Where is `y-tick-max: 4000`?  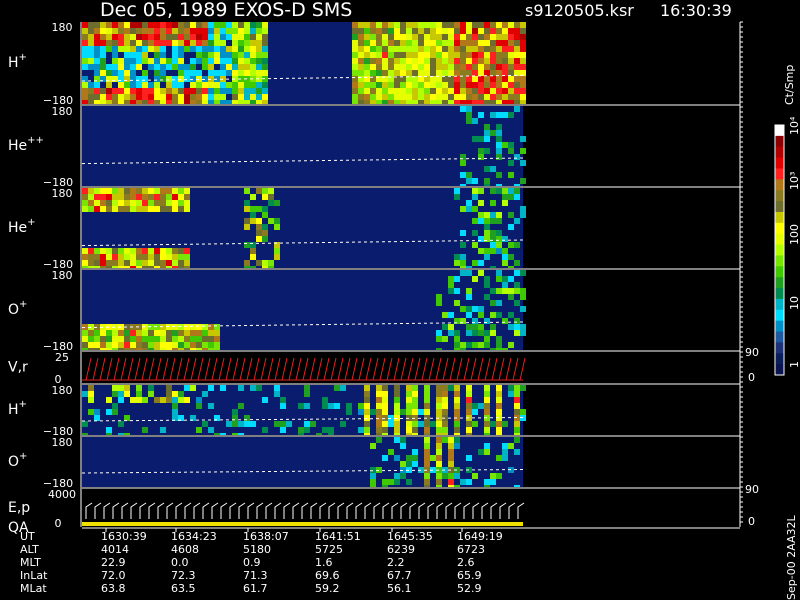 y-tick-max: 4000 is located at coordinates (62, 494).